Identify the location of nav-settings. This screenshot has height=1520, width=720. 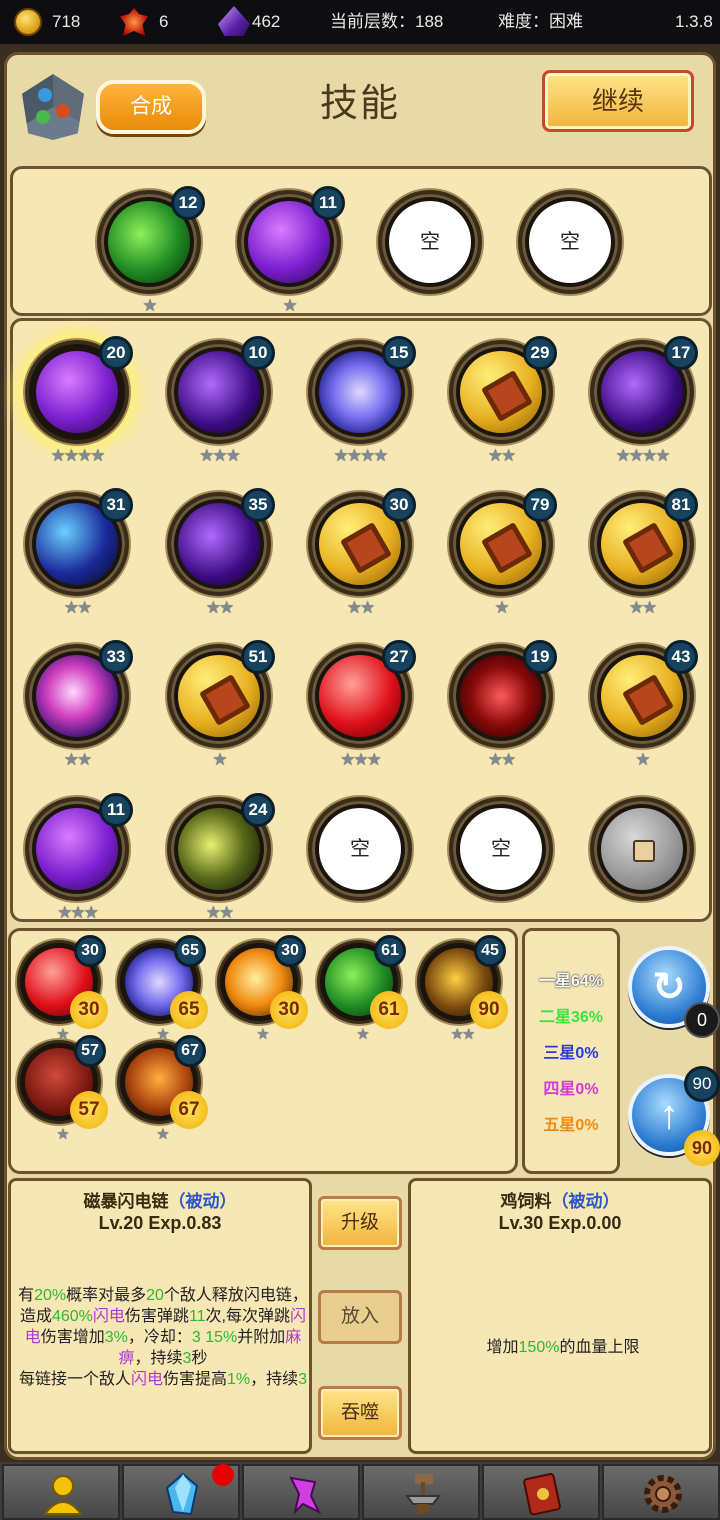
(661, 1492).